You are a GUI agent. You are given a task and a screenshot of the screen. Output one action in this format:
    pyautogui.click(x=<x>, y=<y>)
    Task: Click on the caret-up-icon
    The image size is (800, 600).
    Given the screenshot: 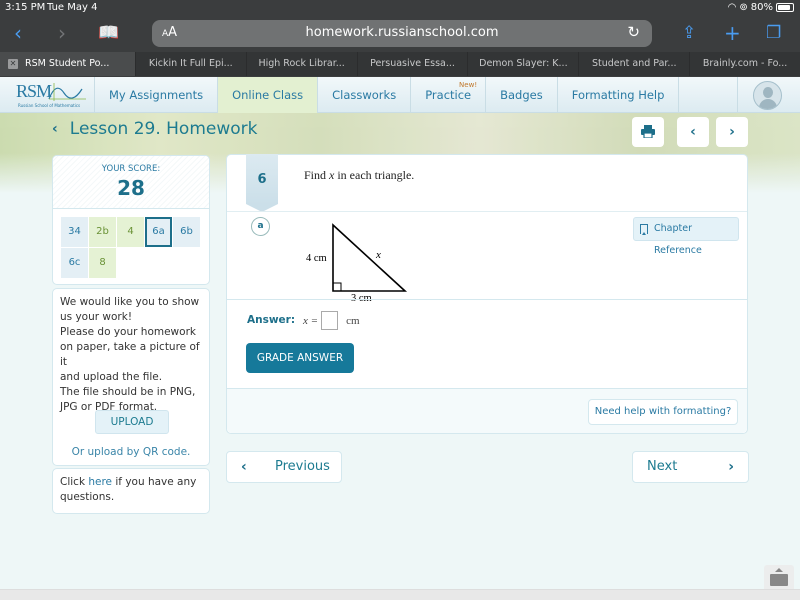 What is the action you would take?
    pyautogui.click(x=779, y=570)
    